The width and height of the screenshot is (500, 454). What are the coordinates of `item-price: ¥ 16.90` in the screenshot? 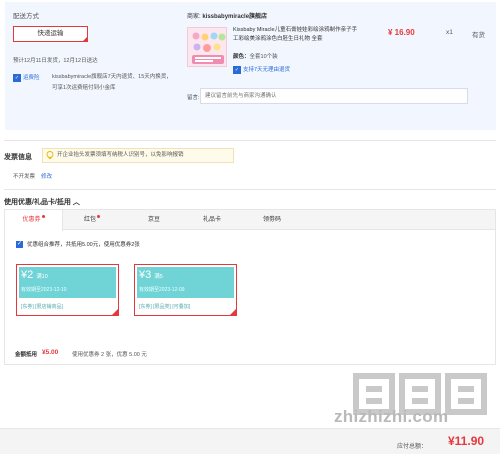 It's located at (401, 32).